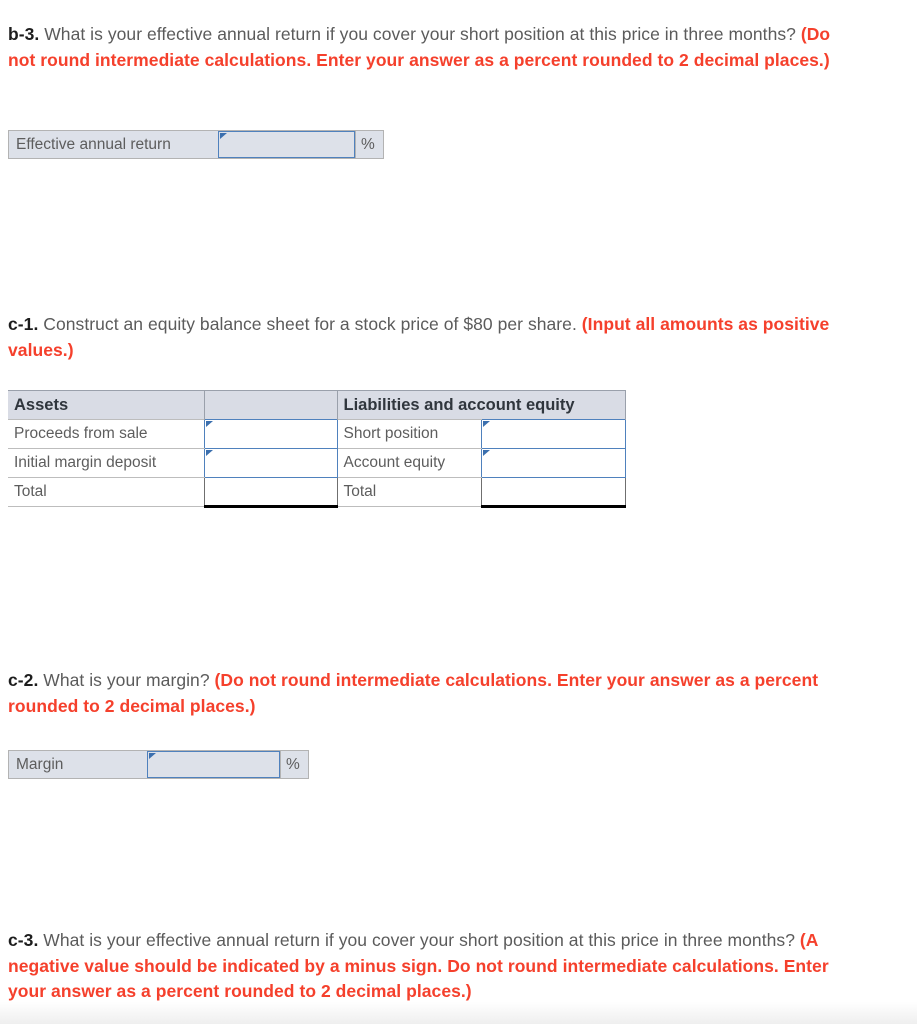  I want to click on input-short-position, so click(553, 434).